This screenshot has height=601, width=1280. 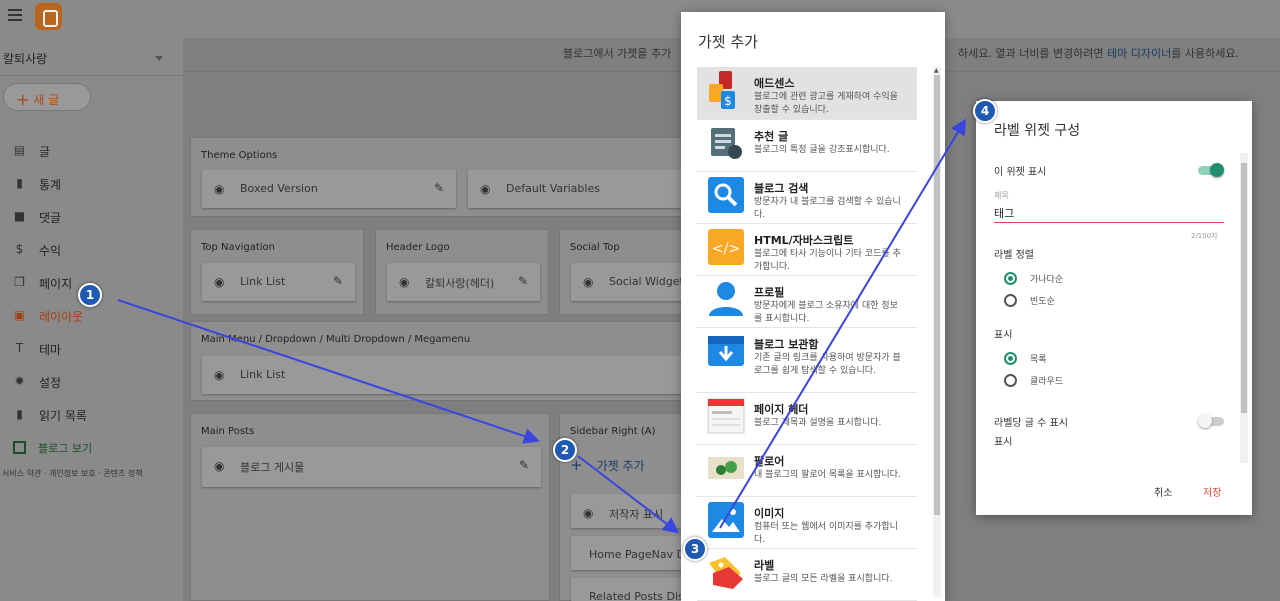 I want to click on annotation-badge-3: 3, so click(x=695, y=549).